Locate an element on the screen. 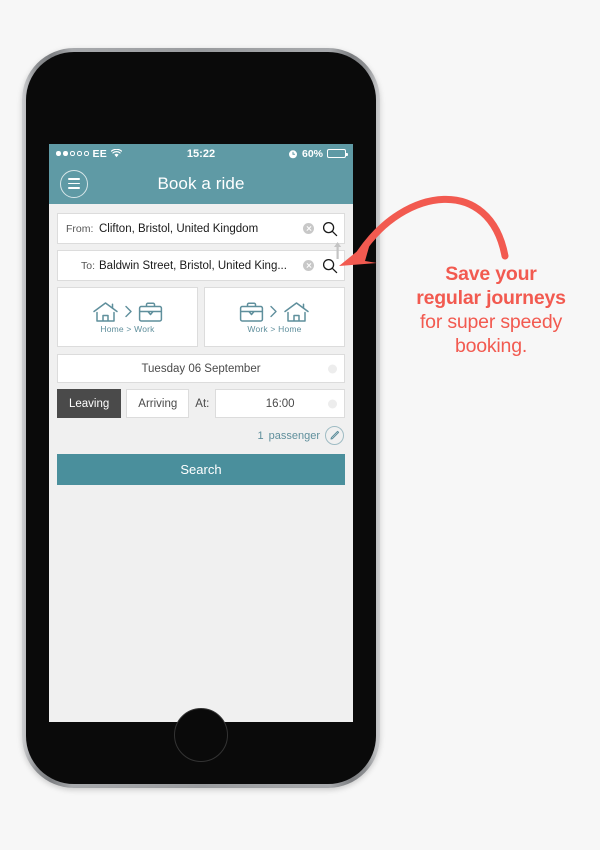 The image size is (600, 850). annotation-line-4: booking. is located at coordinates (491, 346).